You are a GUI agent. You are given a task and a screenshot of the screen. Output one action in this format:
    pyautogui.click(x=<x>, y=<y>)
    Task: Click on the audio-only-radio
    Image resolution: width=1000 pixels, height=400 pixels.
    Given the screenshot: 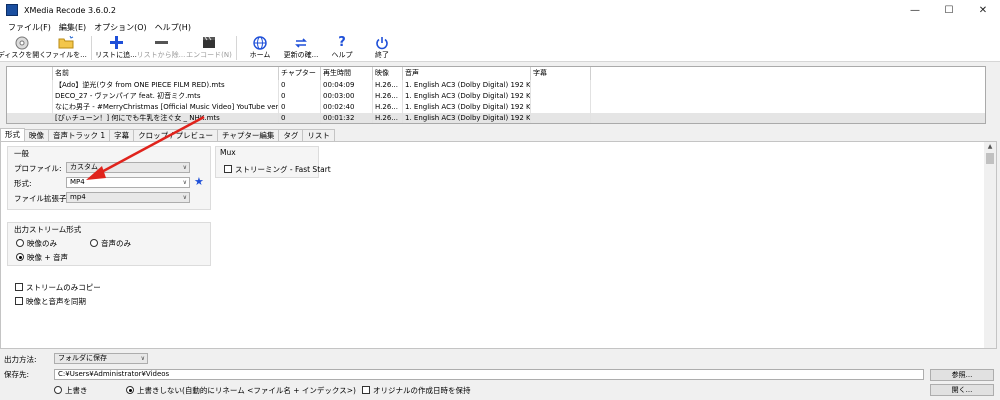 What is the action you would take?
    pyautogui.click(x=94, y=243)
    